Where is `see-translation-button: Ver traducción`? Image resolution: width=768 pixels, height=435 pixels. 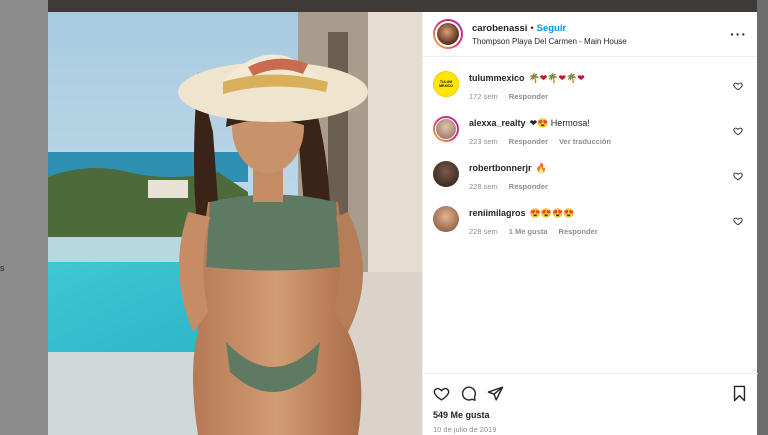 see-translation-button: Ver traducción is located at coordinates (585, 141).